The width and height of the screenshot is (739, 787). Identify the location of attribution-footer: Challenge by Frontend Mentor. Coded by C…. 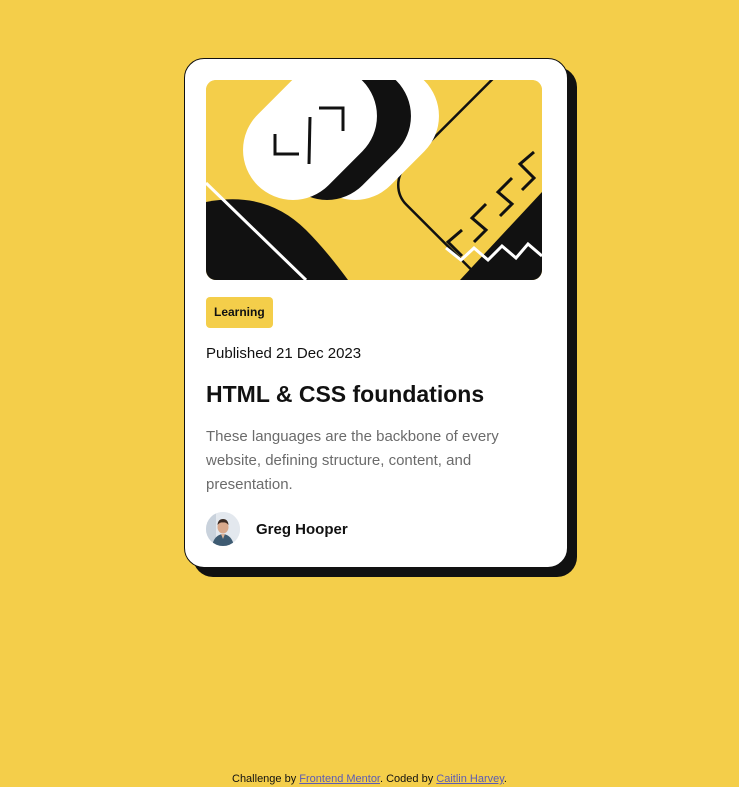
(369, 779).